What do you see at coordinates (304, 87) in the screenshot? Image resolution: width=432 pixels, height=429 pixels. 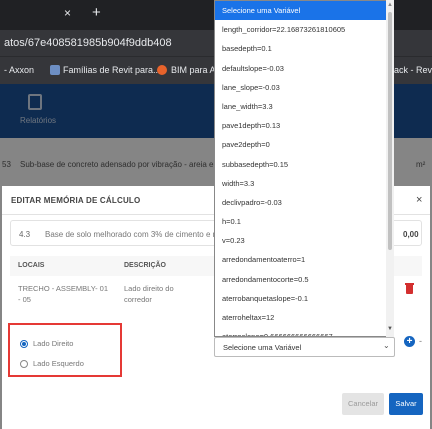 I see `dropdown-option: lane_slope=-0.03` at bounding box center [304, 87].